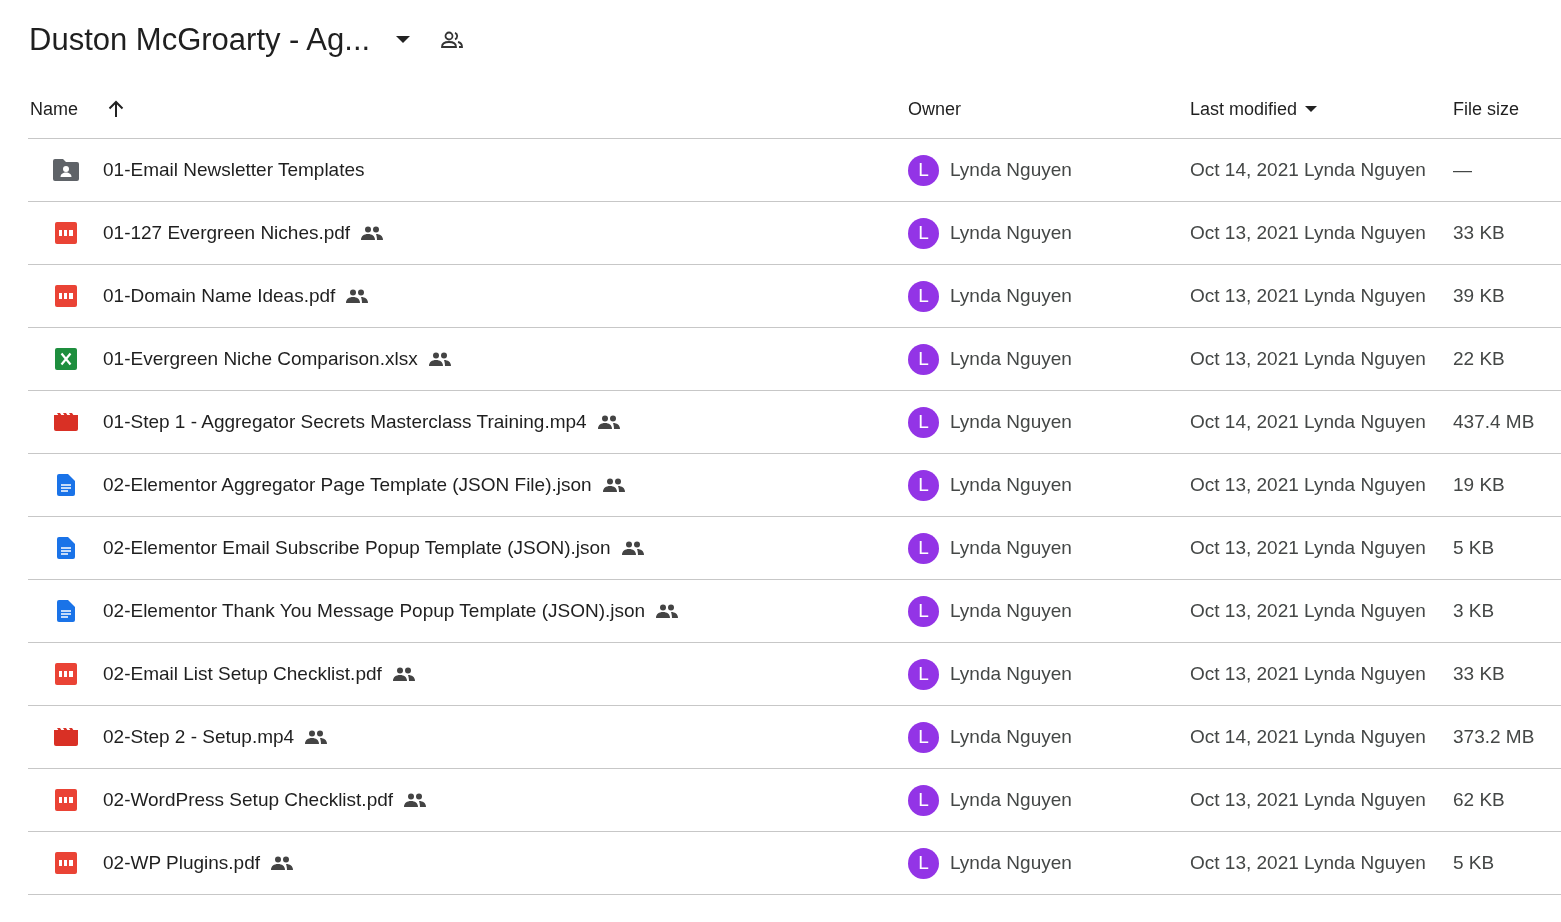 The width and height of the screenshot is (1561, 922). I want to click on file-name: 01-Email Newsletter Templates, so click(234, 170).